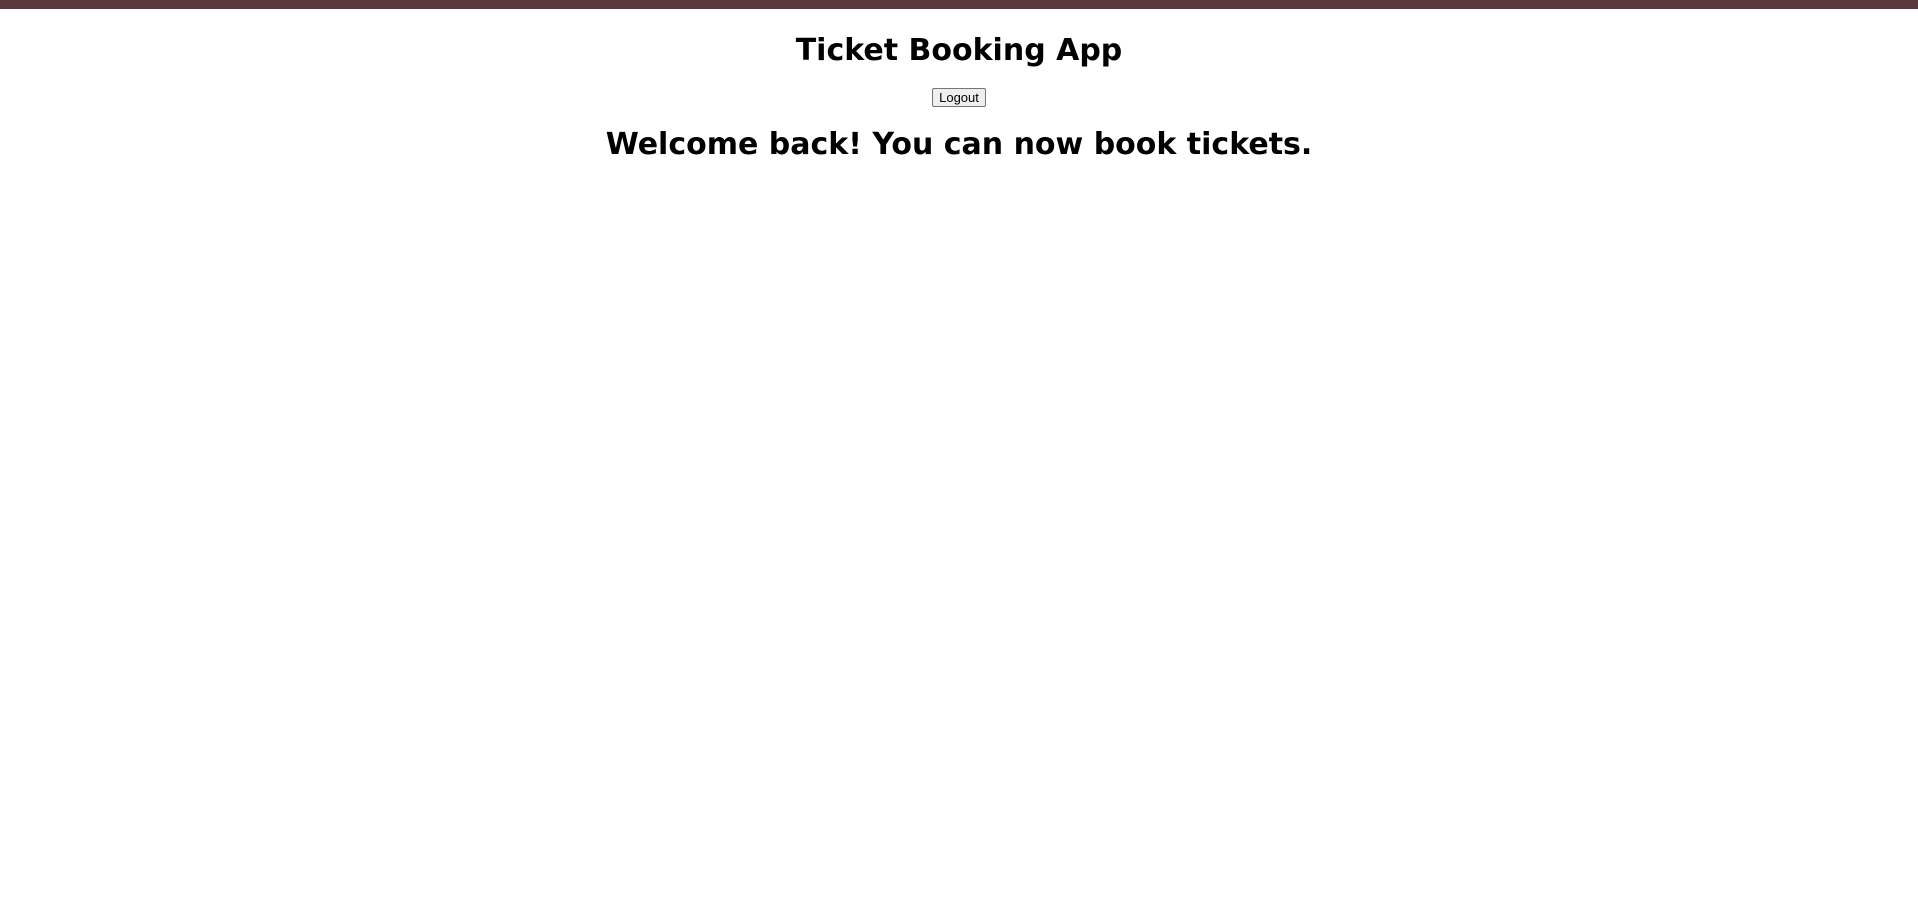 The height and width of the screenshot is (913, 1918). Describe the element at coordinates (959, 50) in the screenshot. I see `app-title: Ticket Booking App` at that location.